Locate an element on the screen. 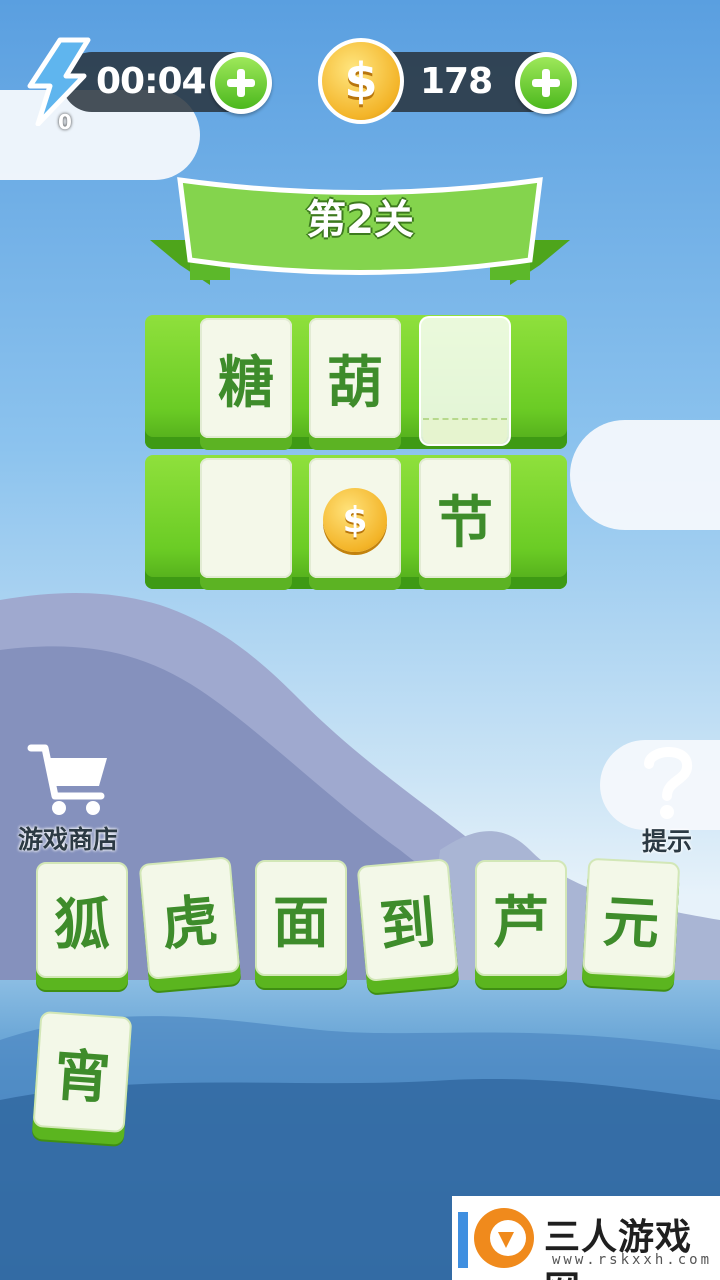 The width and height of the screenshot is (720, 1280). shop-label: 游戏商店 is located at coordinates (67, 839).